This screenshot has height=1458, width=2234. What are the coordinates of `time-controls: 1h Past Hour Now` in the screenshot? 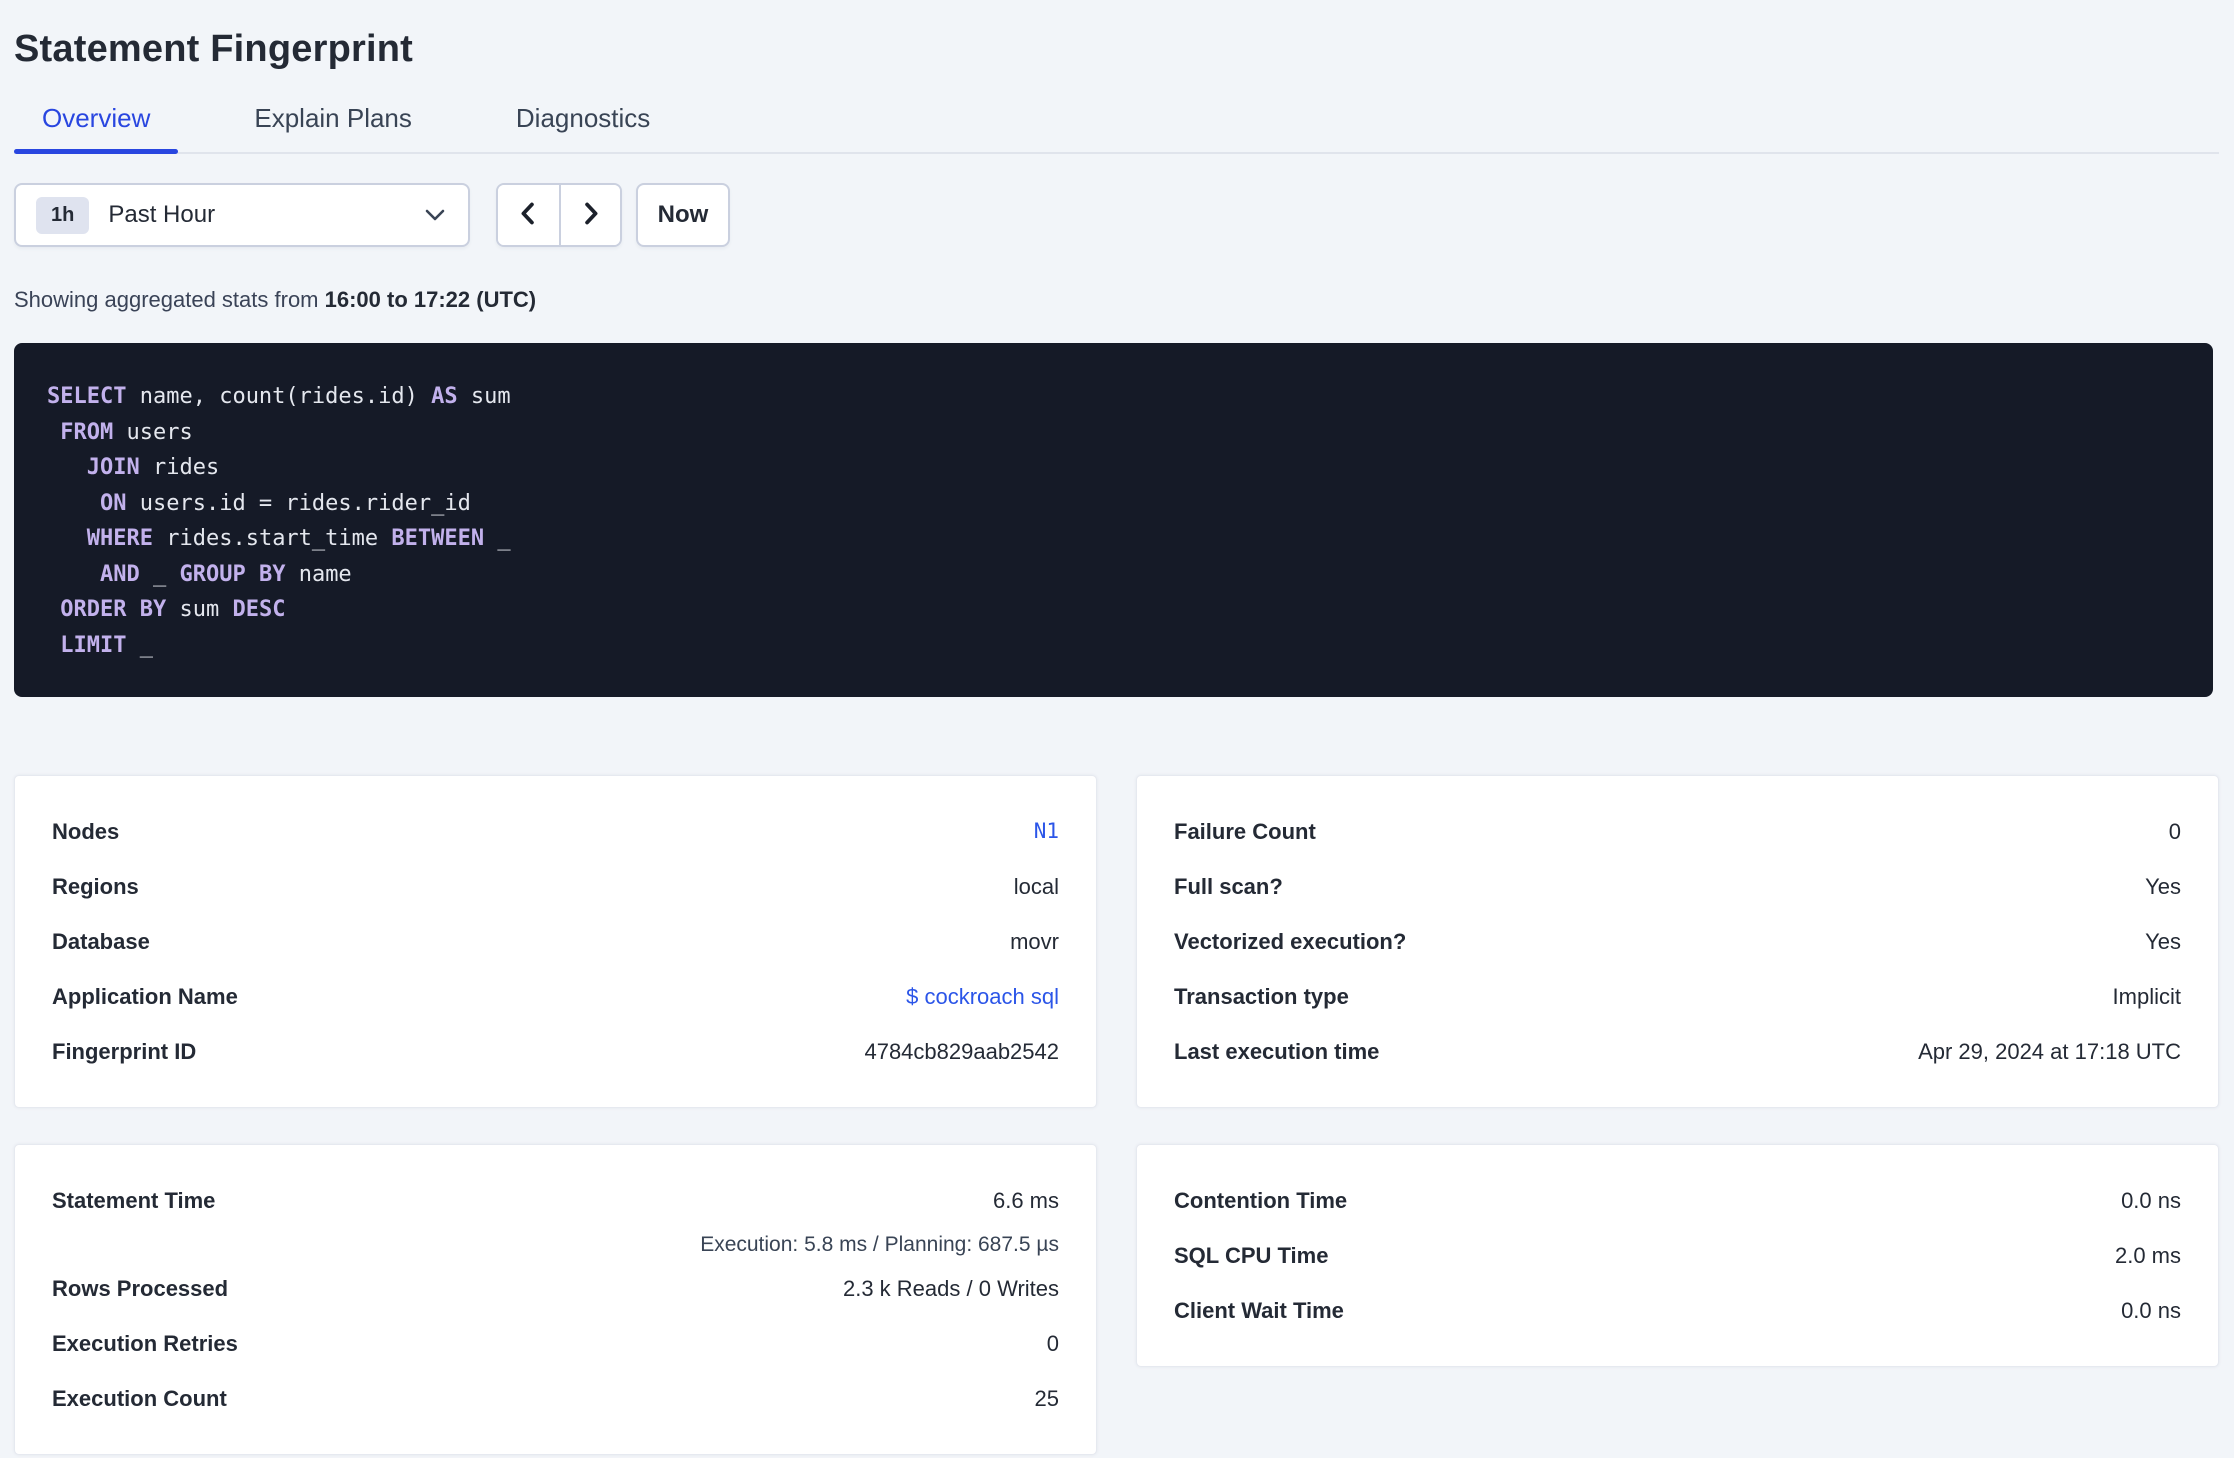 It's located at (1116, 215).